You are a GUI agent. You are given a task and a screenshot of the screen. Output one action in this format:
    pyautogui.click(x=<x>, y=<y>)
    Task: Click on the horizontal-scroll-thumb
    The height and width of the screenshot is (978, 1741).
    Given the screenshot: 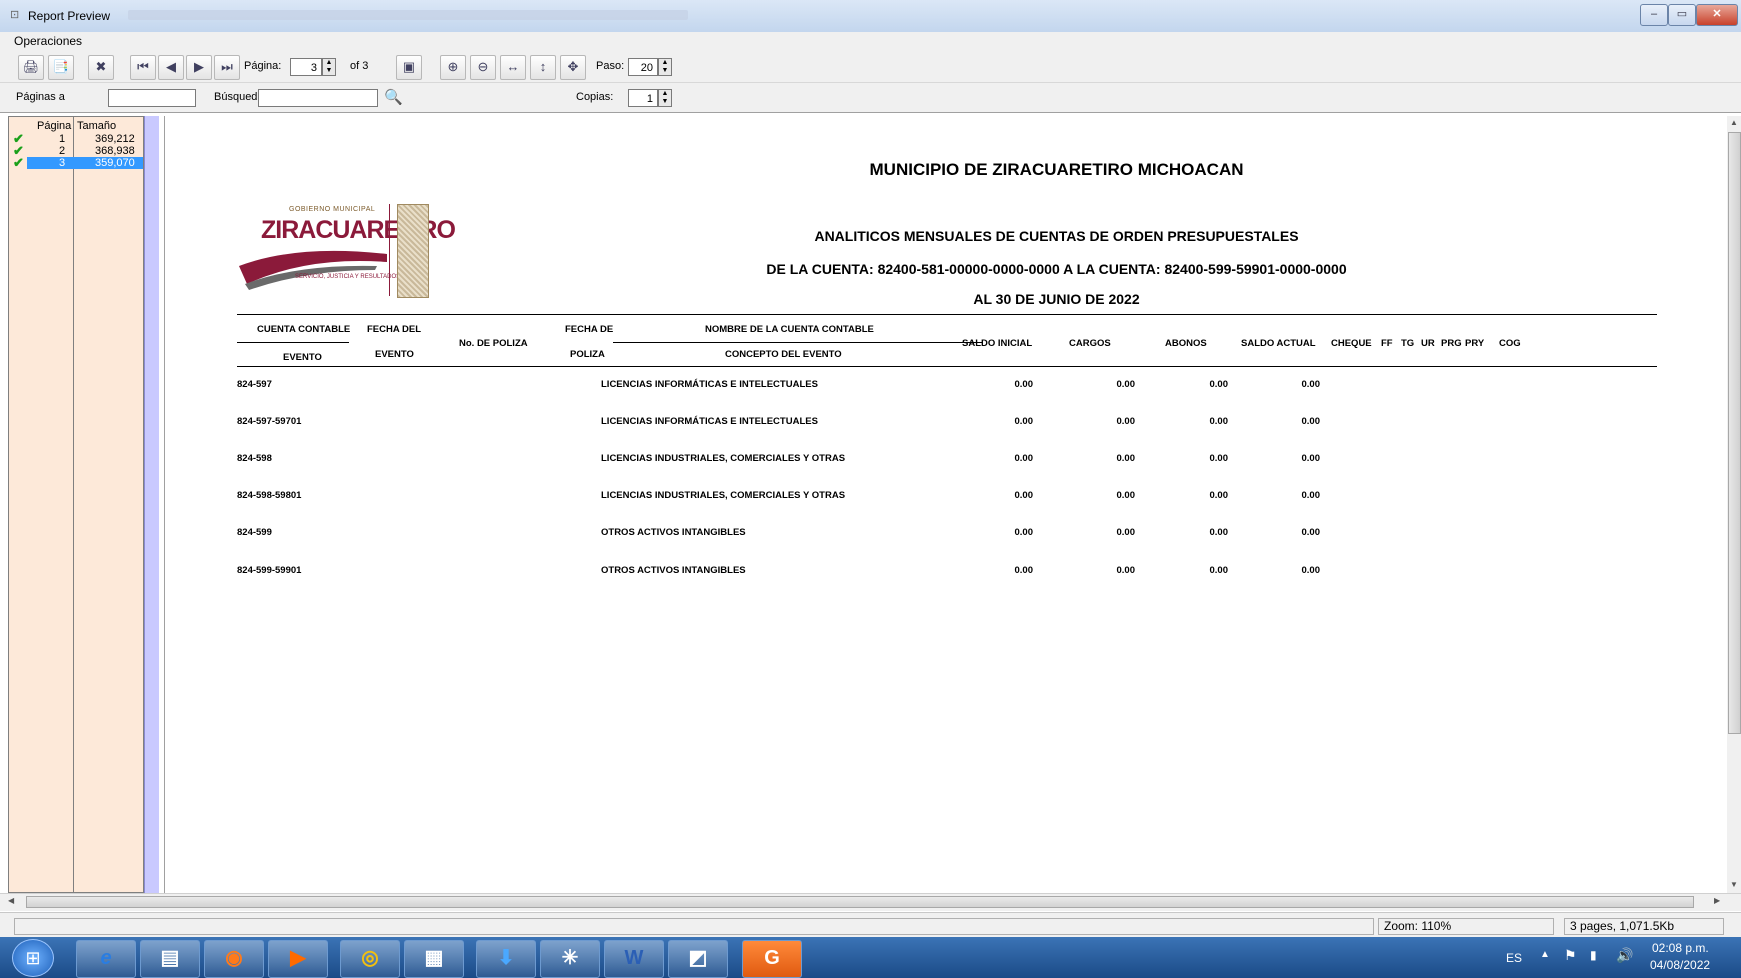 What is the action you would take?
    pyautogui.click(x=860, y=902)
    